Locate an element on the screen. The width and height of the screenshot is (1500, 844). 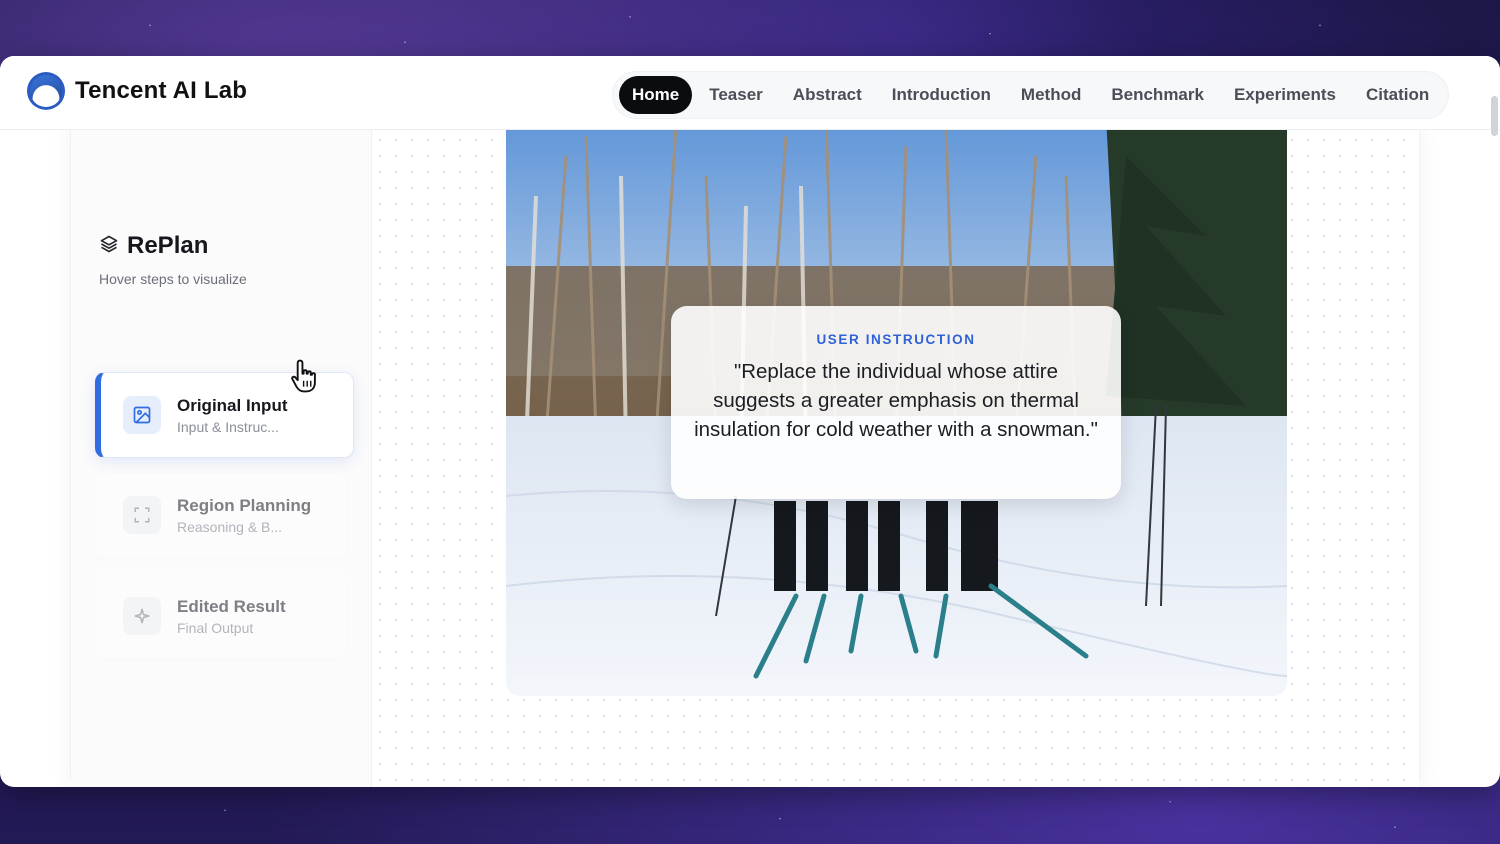
nav-method: Method is located at coordinates (1051, 95).